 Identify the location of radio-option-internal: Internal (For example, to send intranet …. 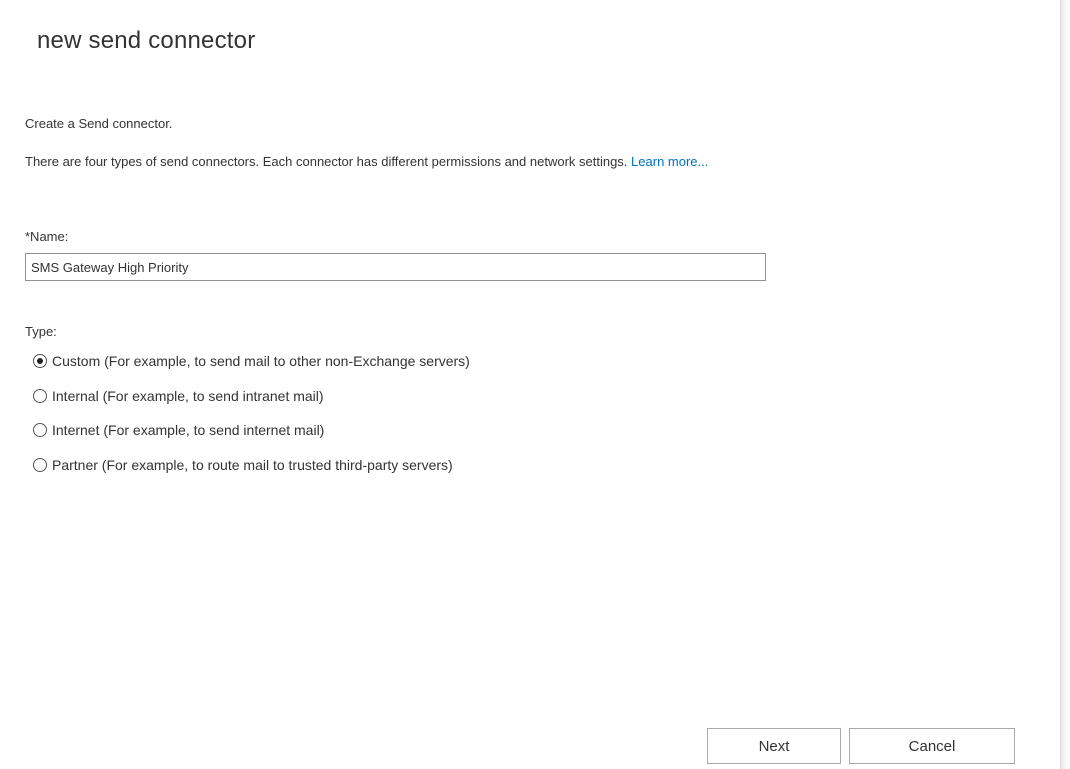
(178, 396).